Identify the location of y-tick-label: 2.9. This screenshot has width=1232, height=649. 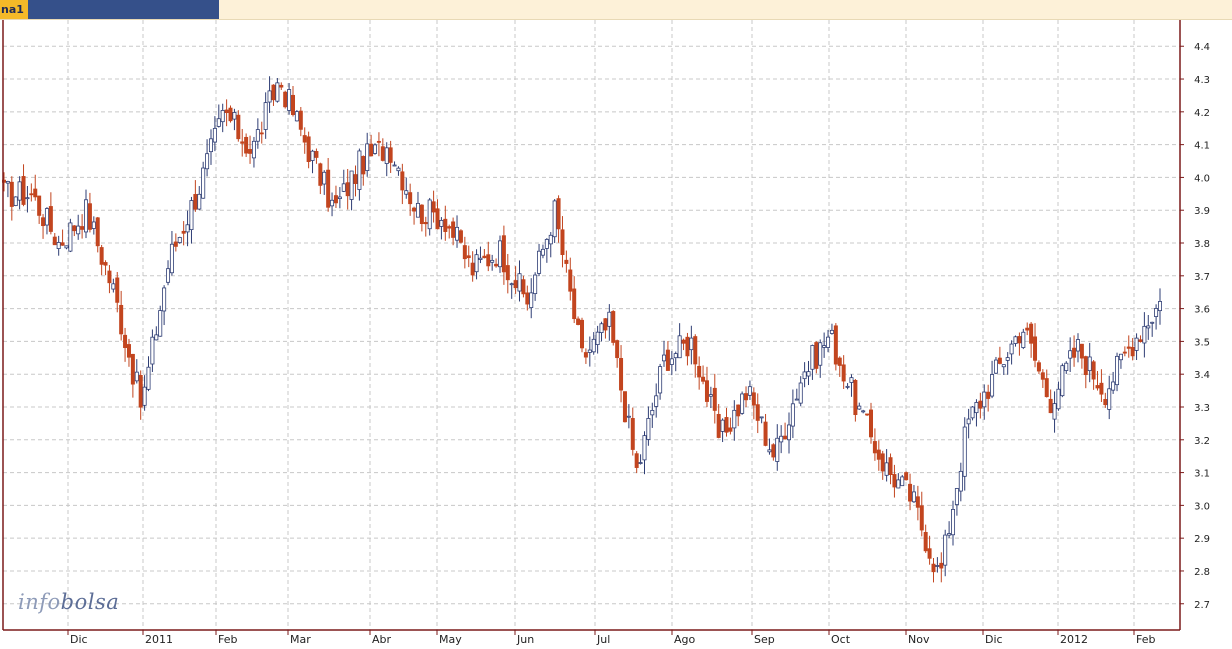
(1202, 539).